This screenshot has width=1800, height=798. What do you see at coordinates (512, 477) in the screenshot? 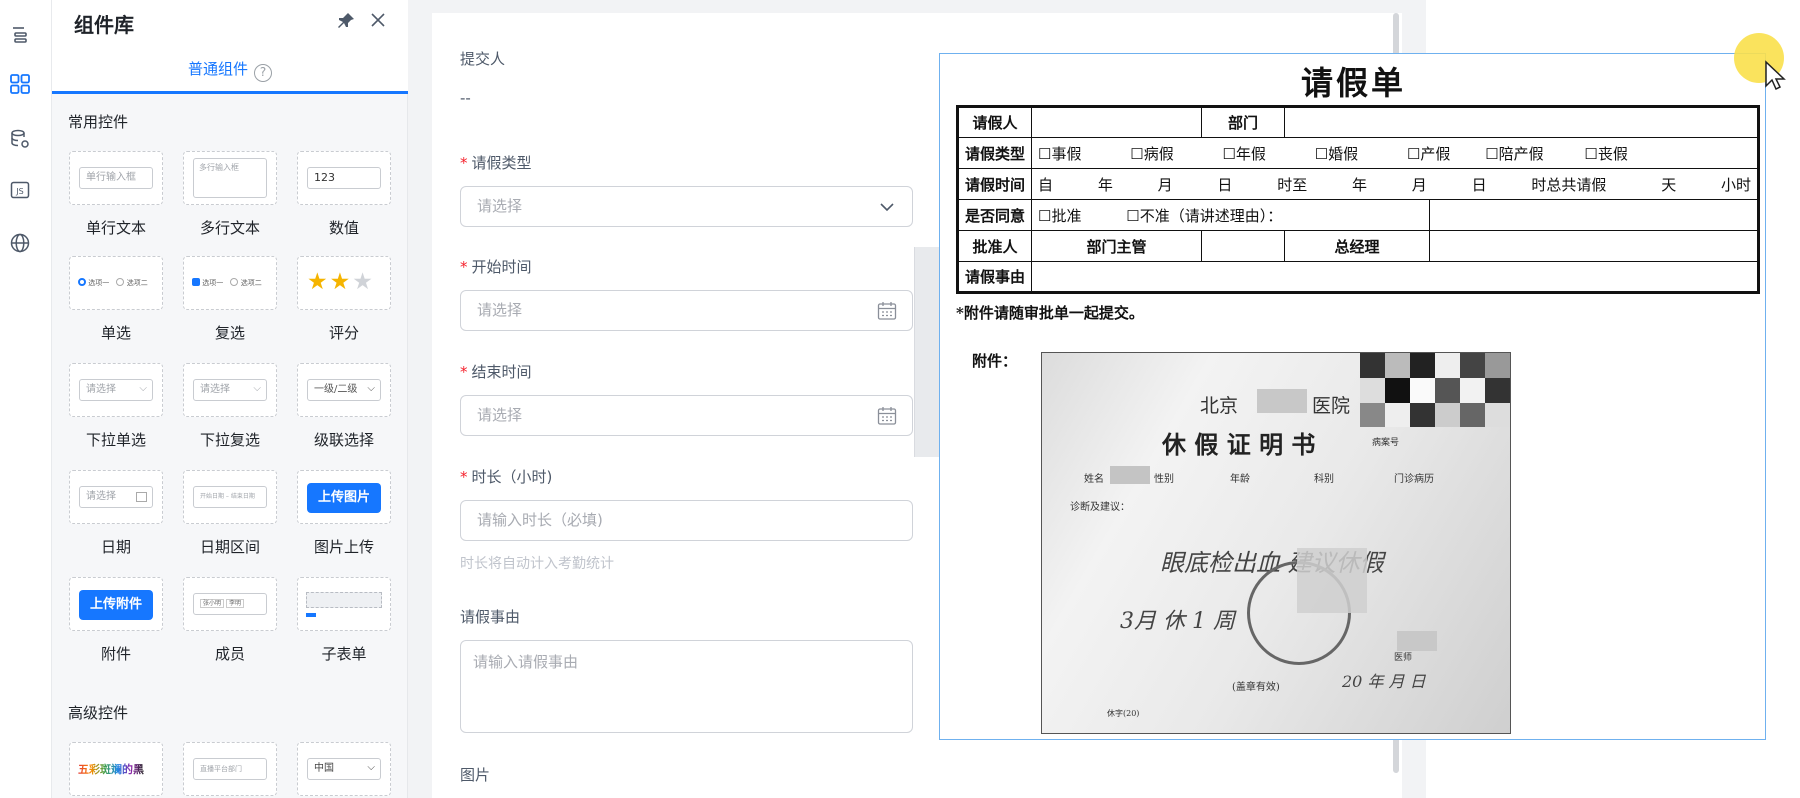
I see `duration-label-text: 时长（小时)` at bounding box center [512, 477].